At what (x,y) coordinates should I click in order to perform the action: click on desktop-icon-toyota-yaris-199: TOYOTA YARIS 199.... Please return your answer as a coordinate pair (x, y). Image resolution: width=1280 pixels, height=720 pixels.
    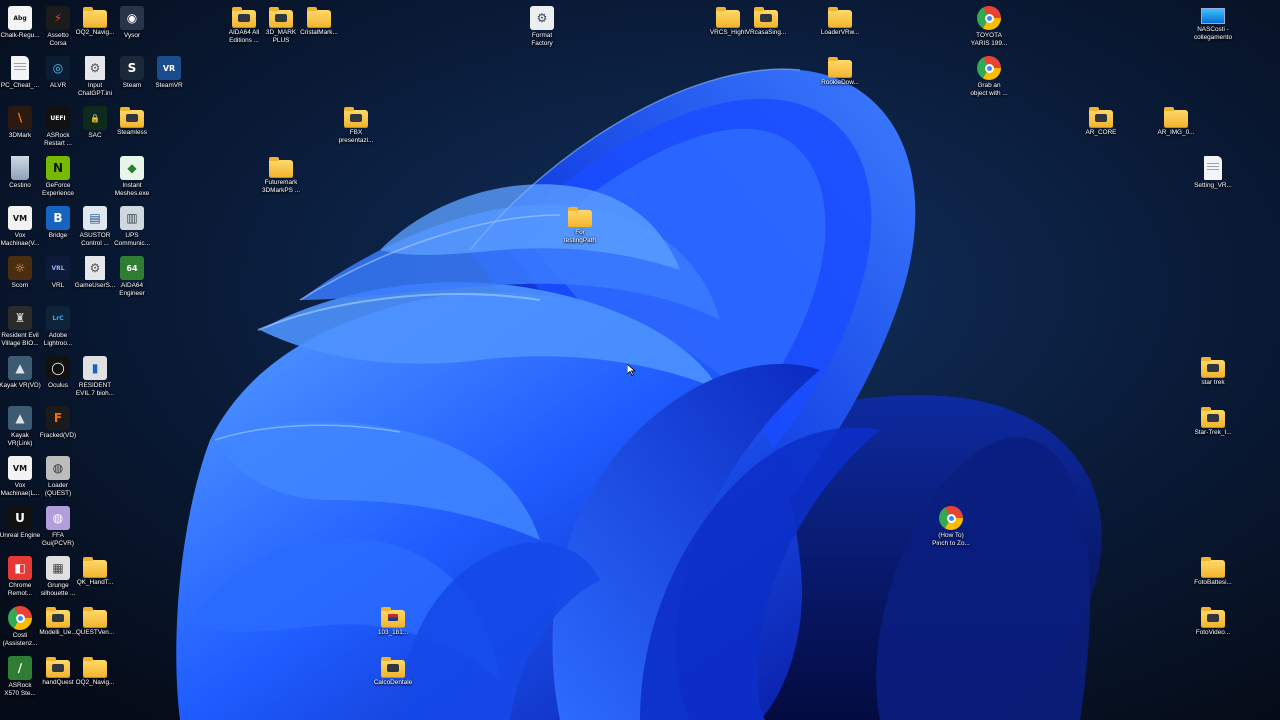
    Looking at the image, I should click on (989, 27).